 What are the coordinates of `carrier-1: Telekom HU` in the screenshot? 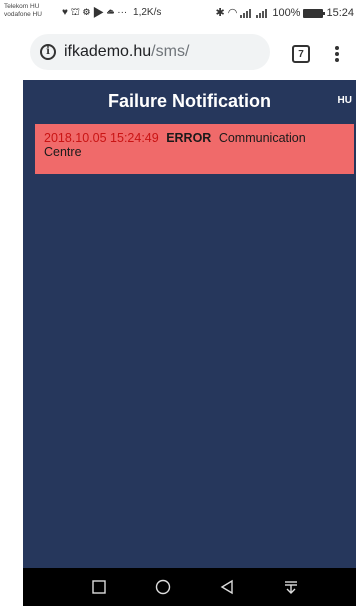 It's located at (22, 6).